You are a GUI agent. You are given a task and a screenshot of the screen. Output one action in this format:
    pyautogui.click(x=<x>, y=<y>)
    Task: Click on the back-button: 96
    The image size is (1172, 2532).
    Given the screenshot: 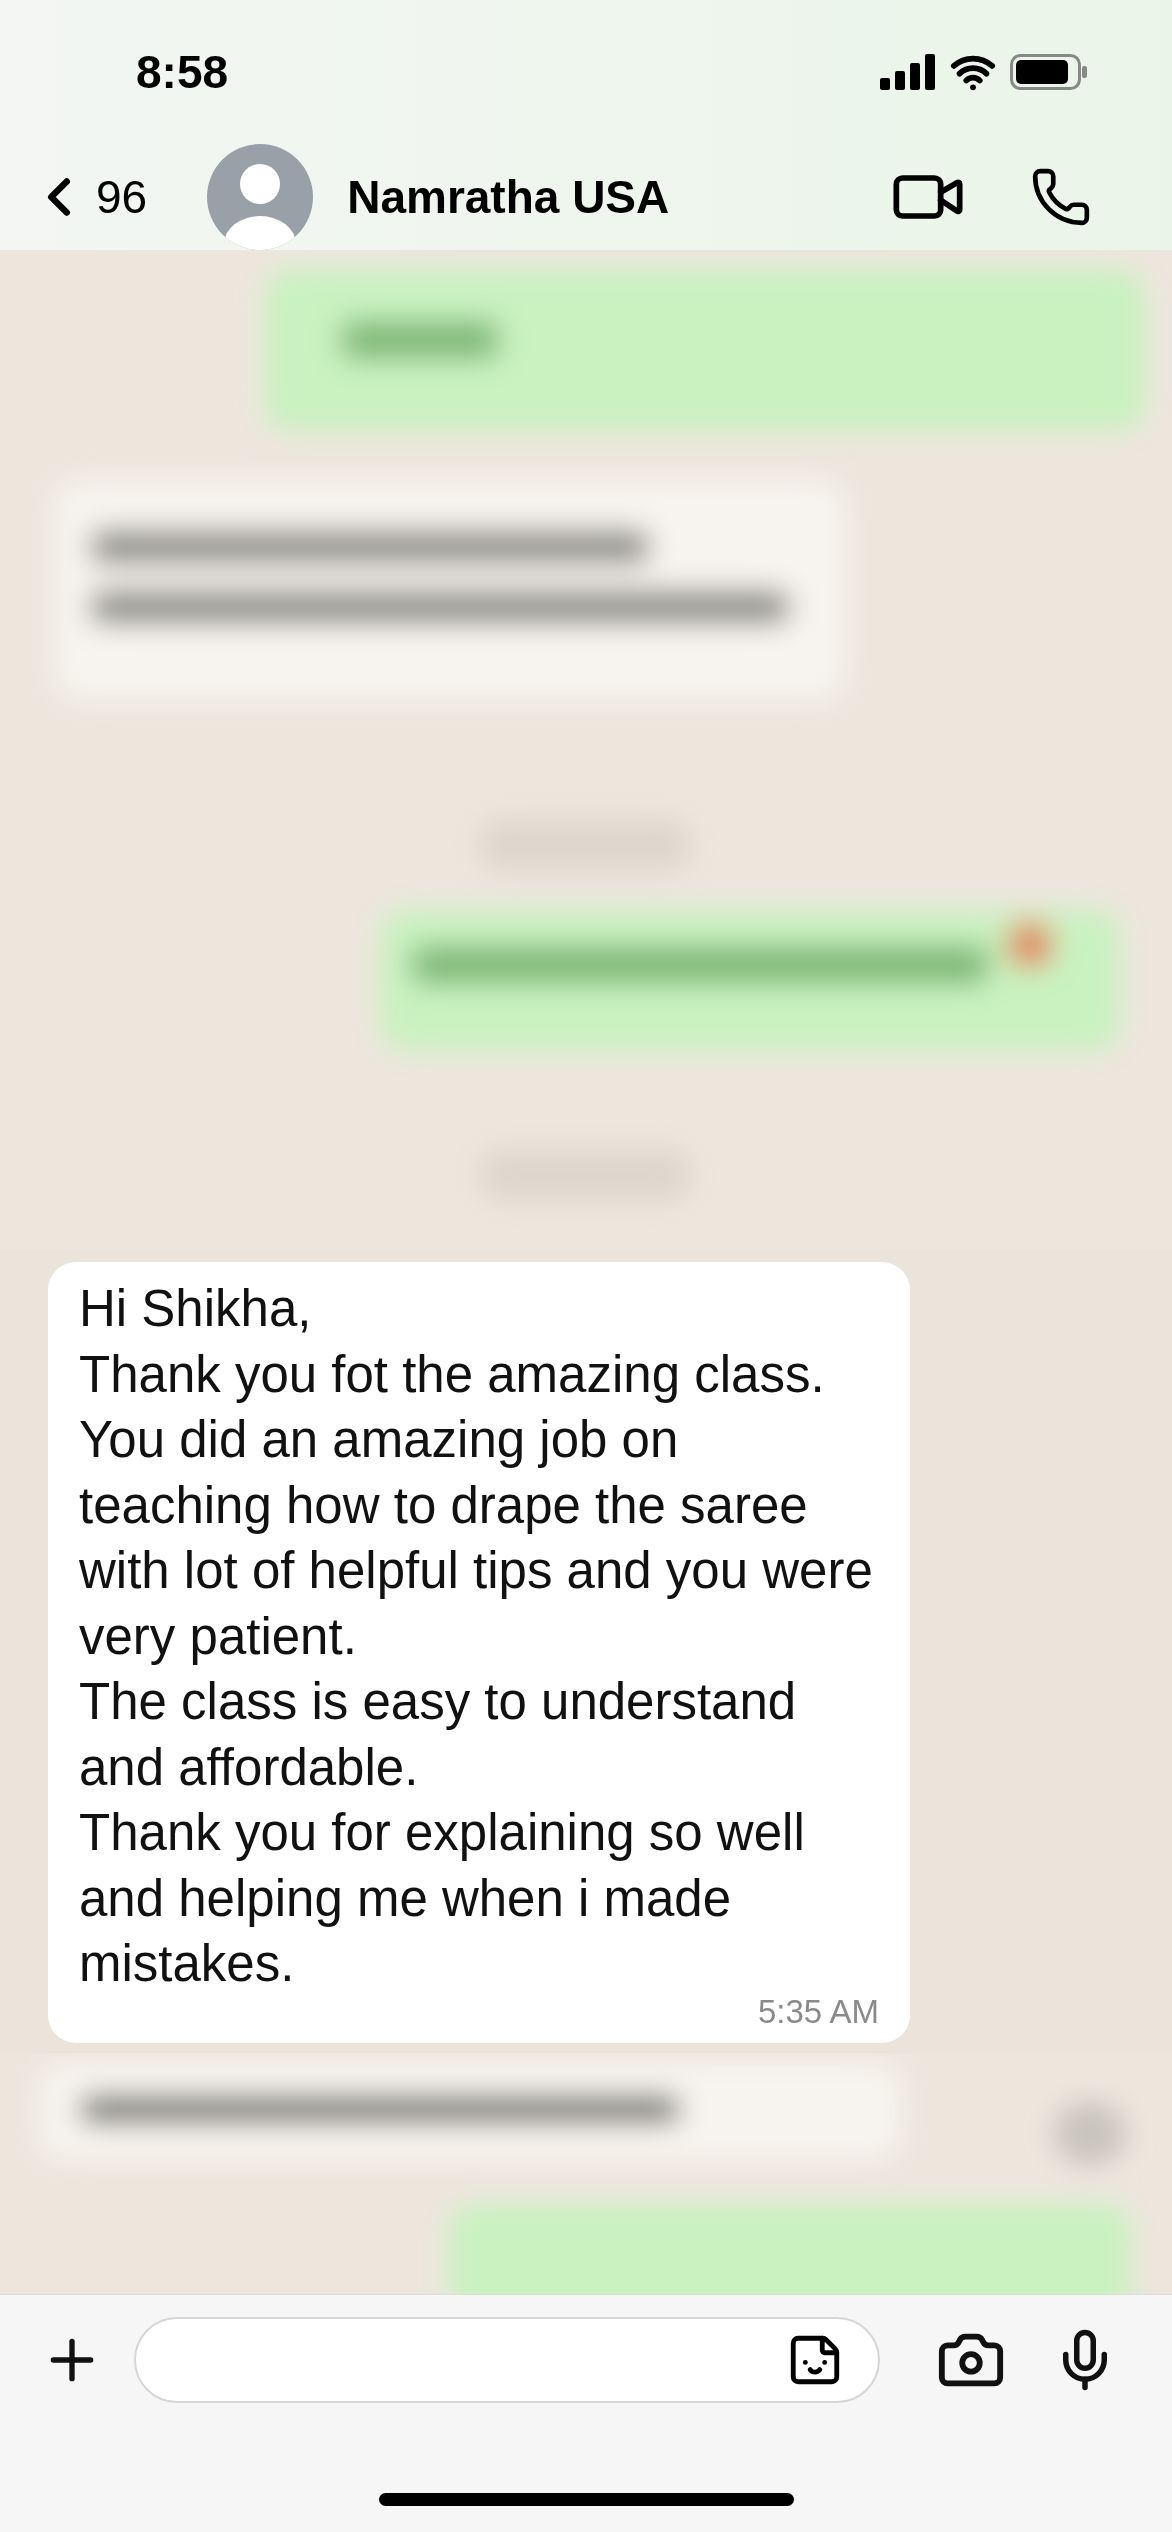 What is the action you would take?
    pyautogui.click(x=88, y=197)
    